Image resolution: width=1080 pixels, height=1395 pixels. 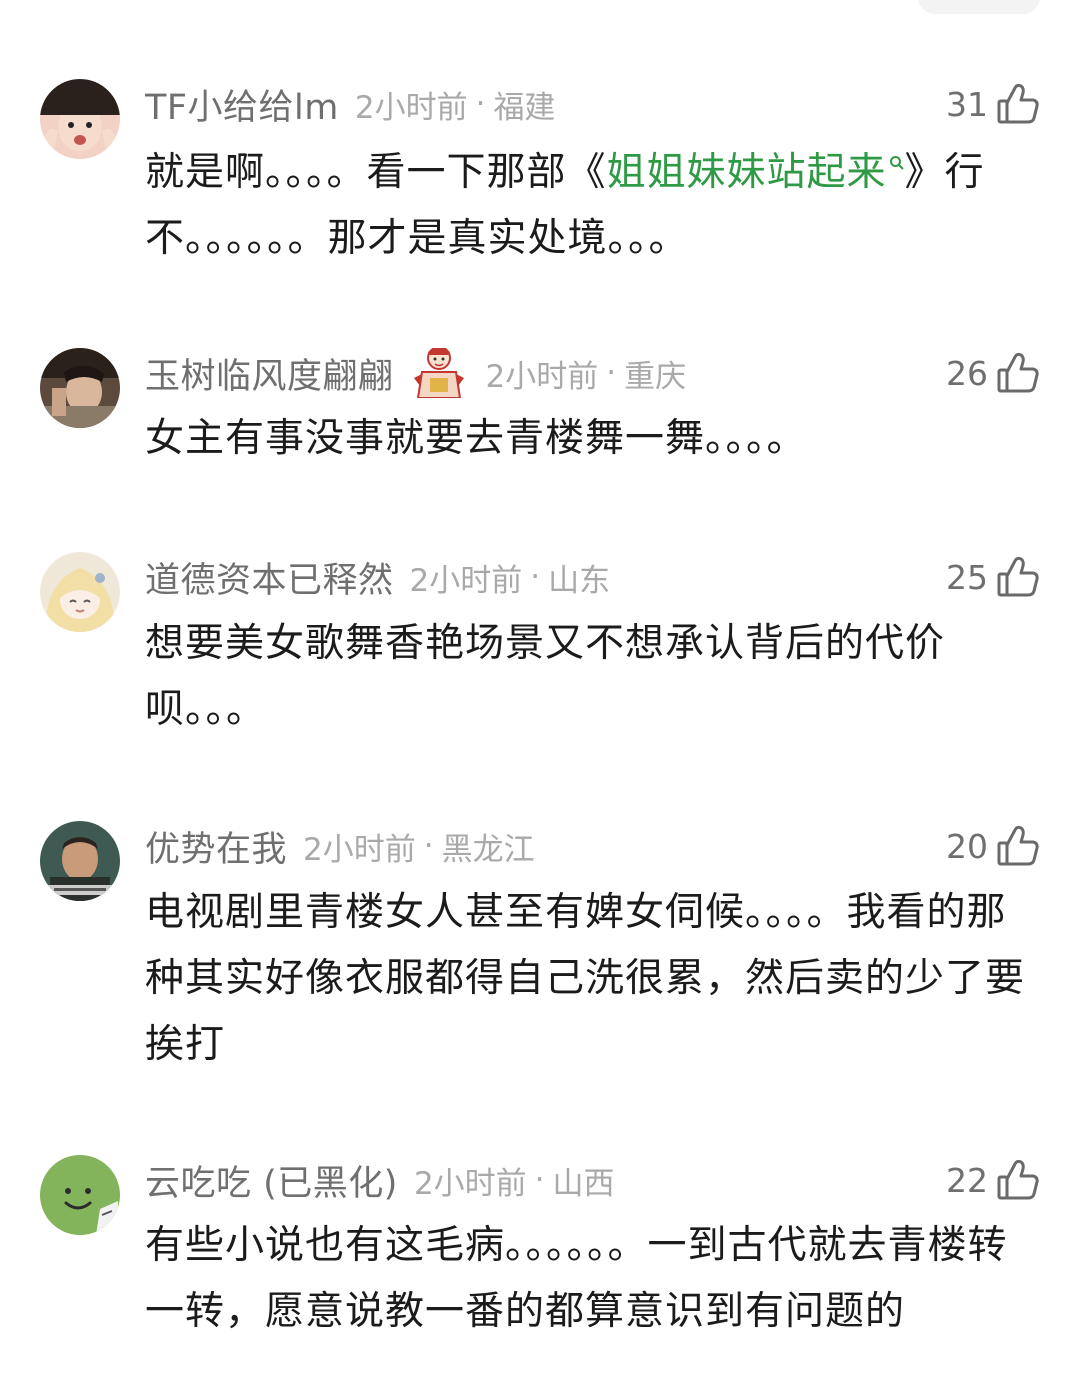 What do you see at coordinates (524, 107) in the screenshot?
I see `comment-region: 福建` at bounding box center [524, 107].